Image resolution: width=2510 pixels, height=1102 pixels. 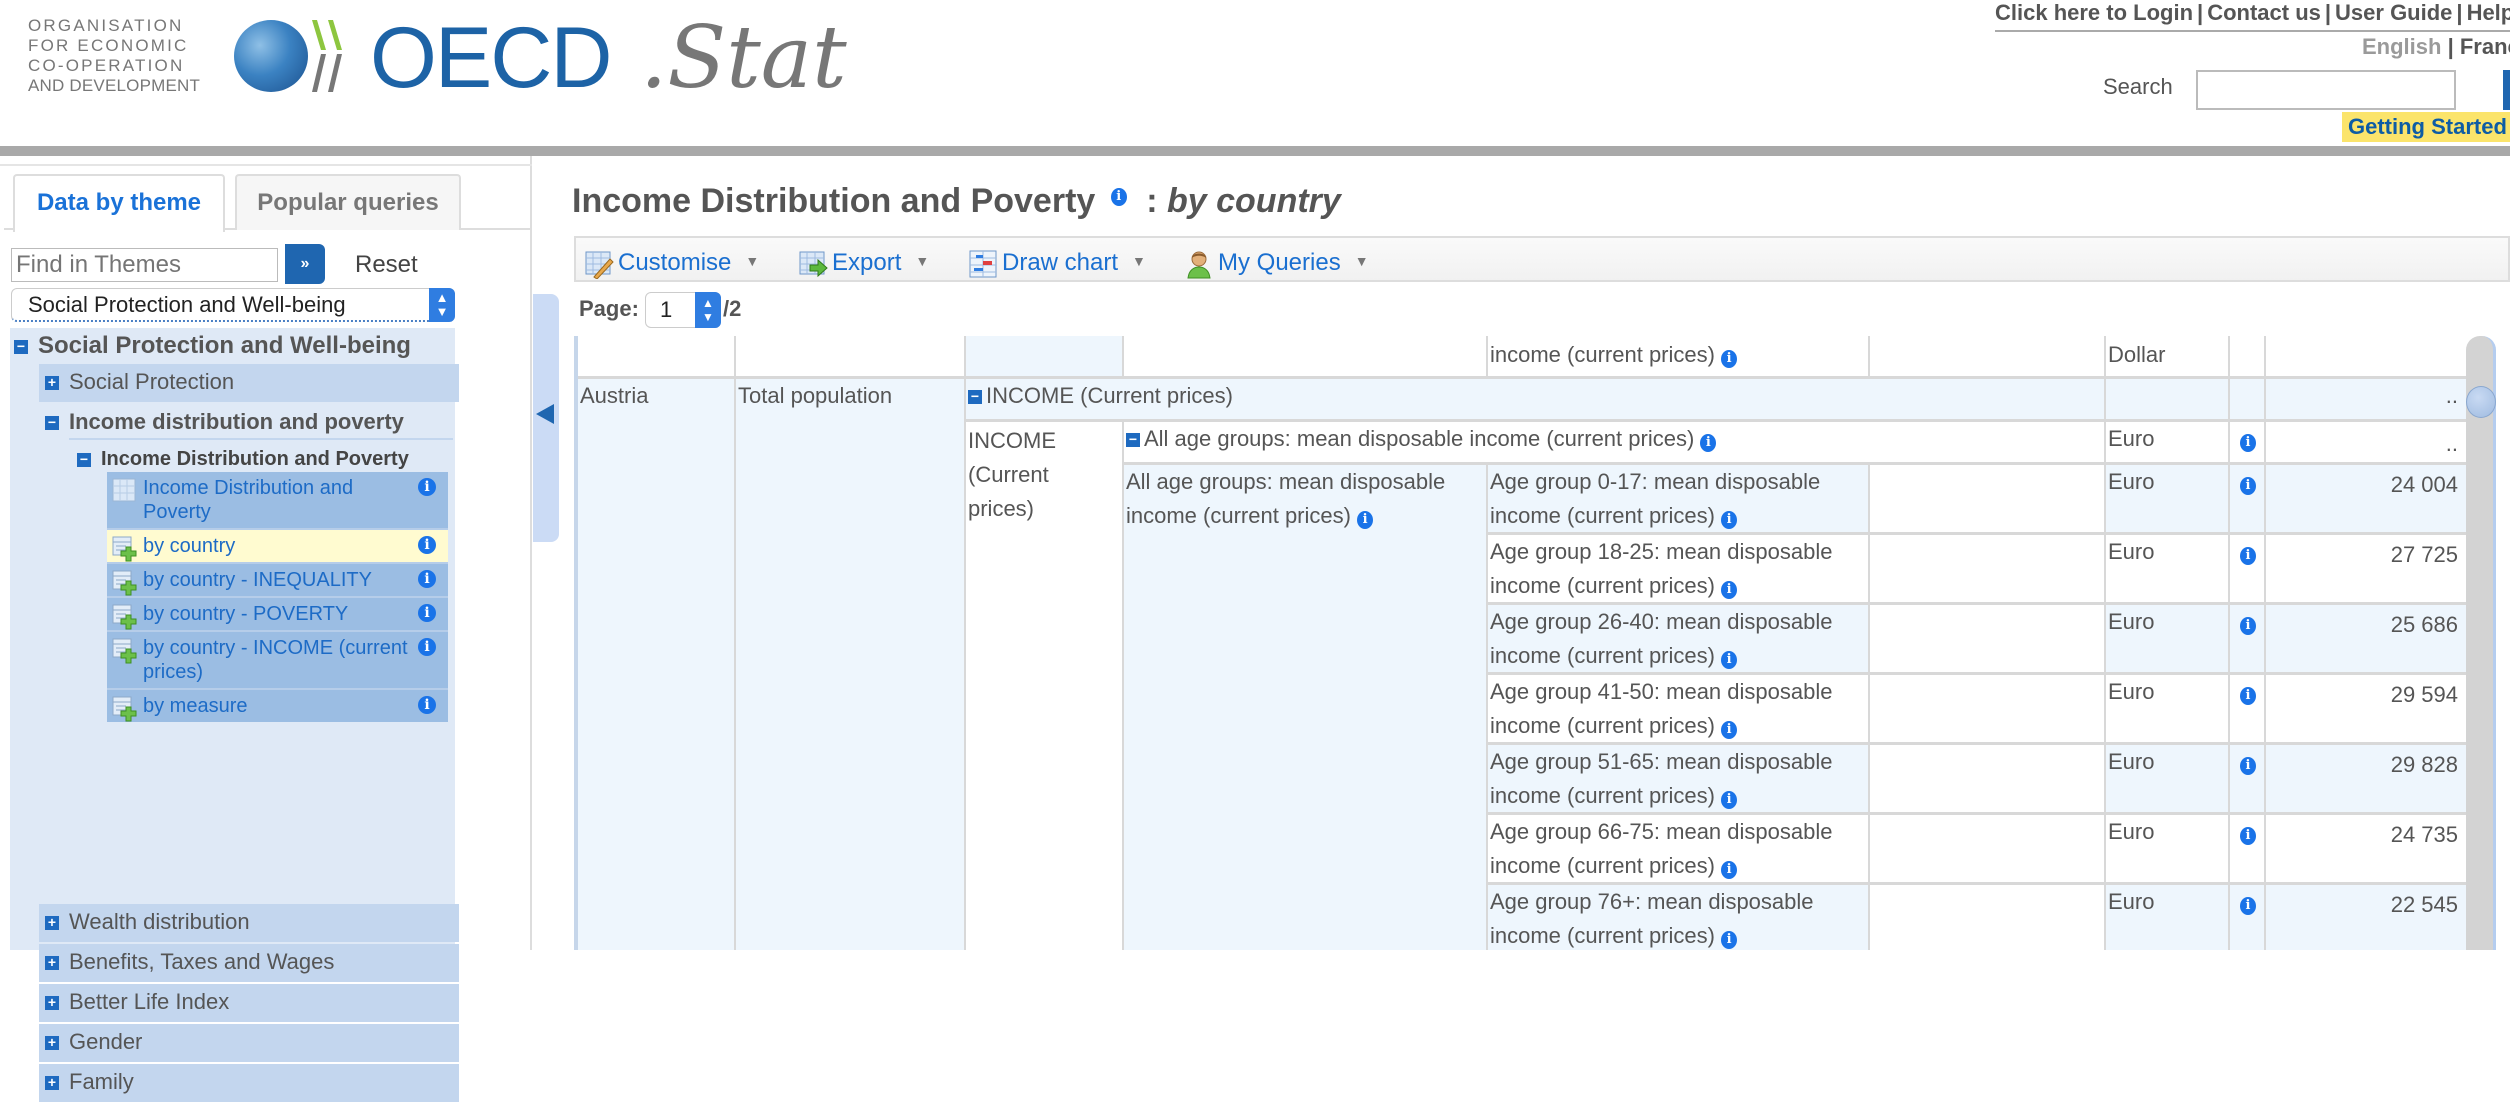 What do you see at coordinates (1044, 356) in the screenshot?
I see `table-cell` at bounding box center [1044, 356].